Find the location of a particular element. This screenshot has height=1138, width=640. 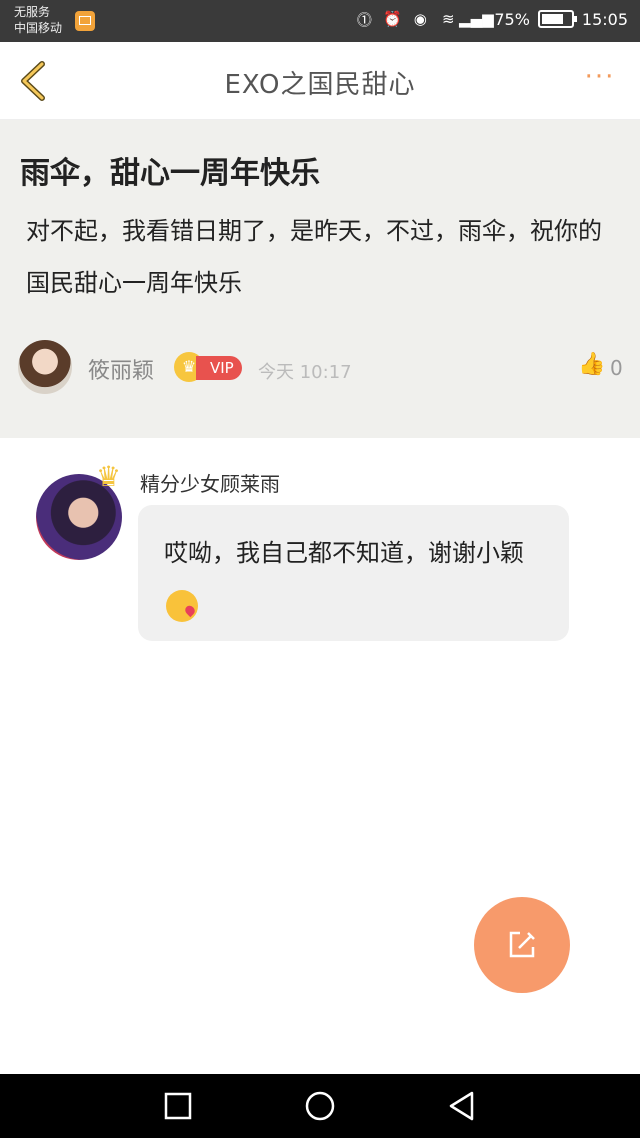

edit-icon is located at coordinates (522, 944).